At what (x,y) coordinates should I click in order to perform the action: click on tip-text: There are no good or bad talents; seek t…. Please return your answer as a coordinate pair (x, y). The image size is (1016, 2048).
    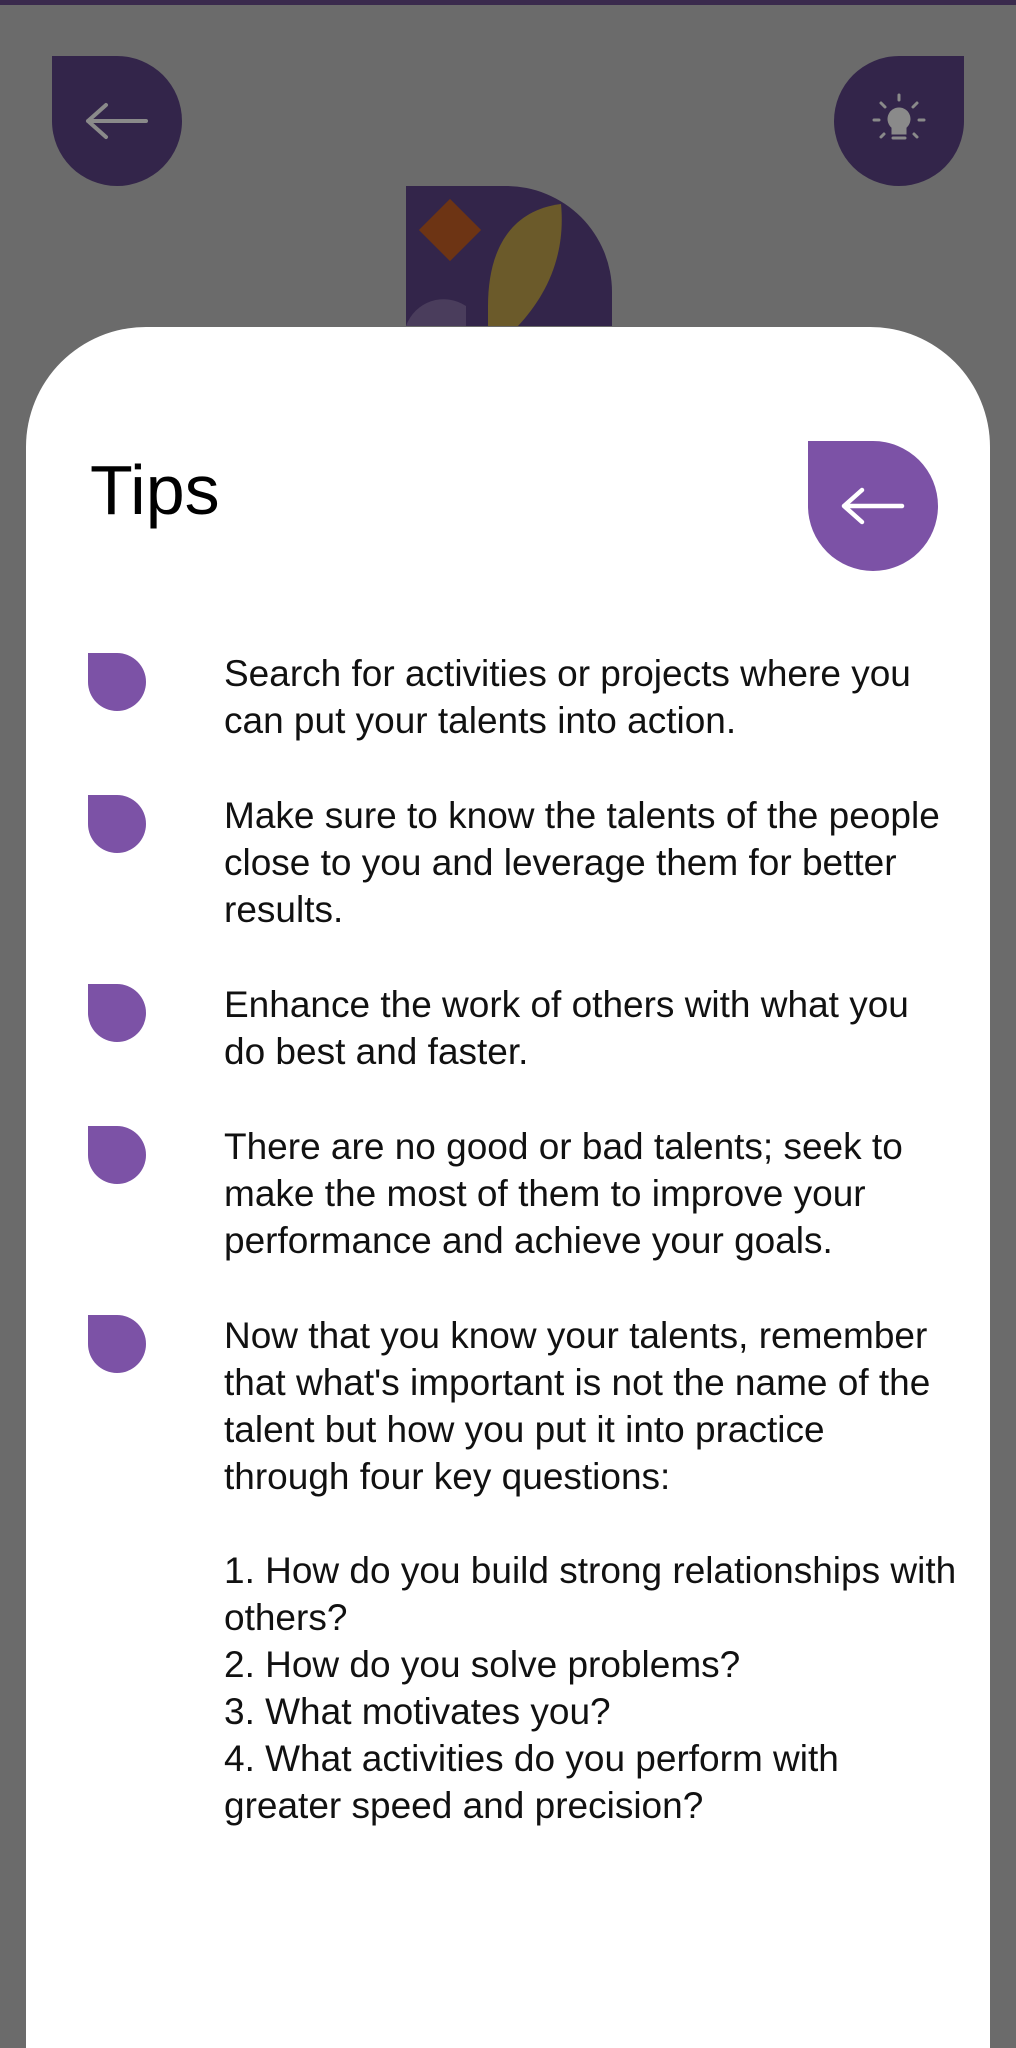
    Looking at the image, I should click on (563, 1193).